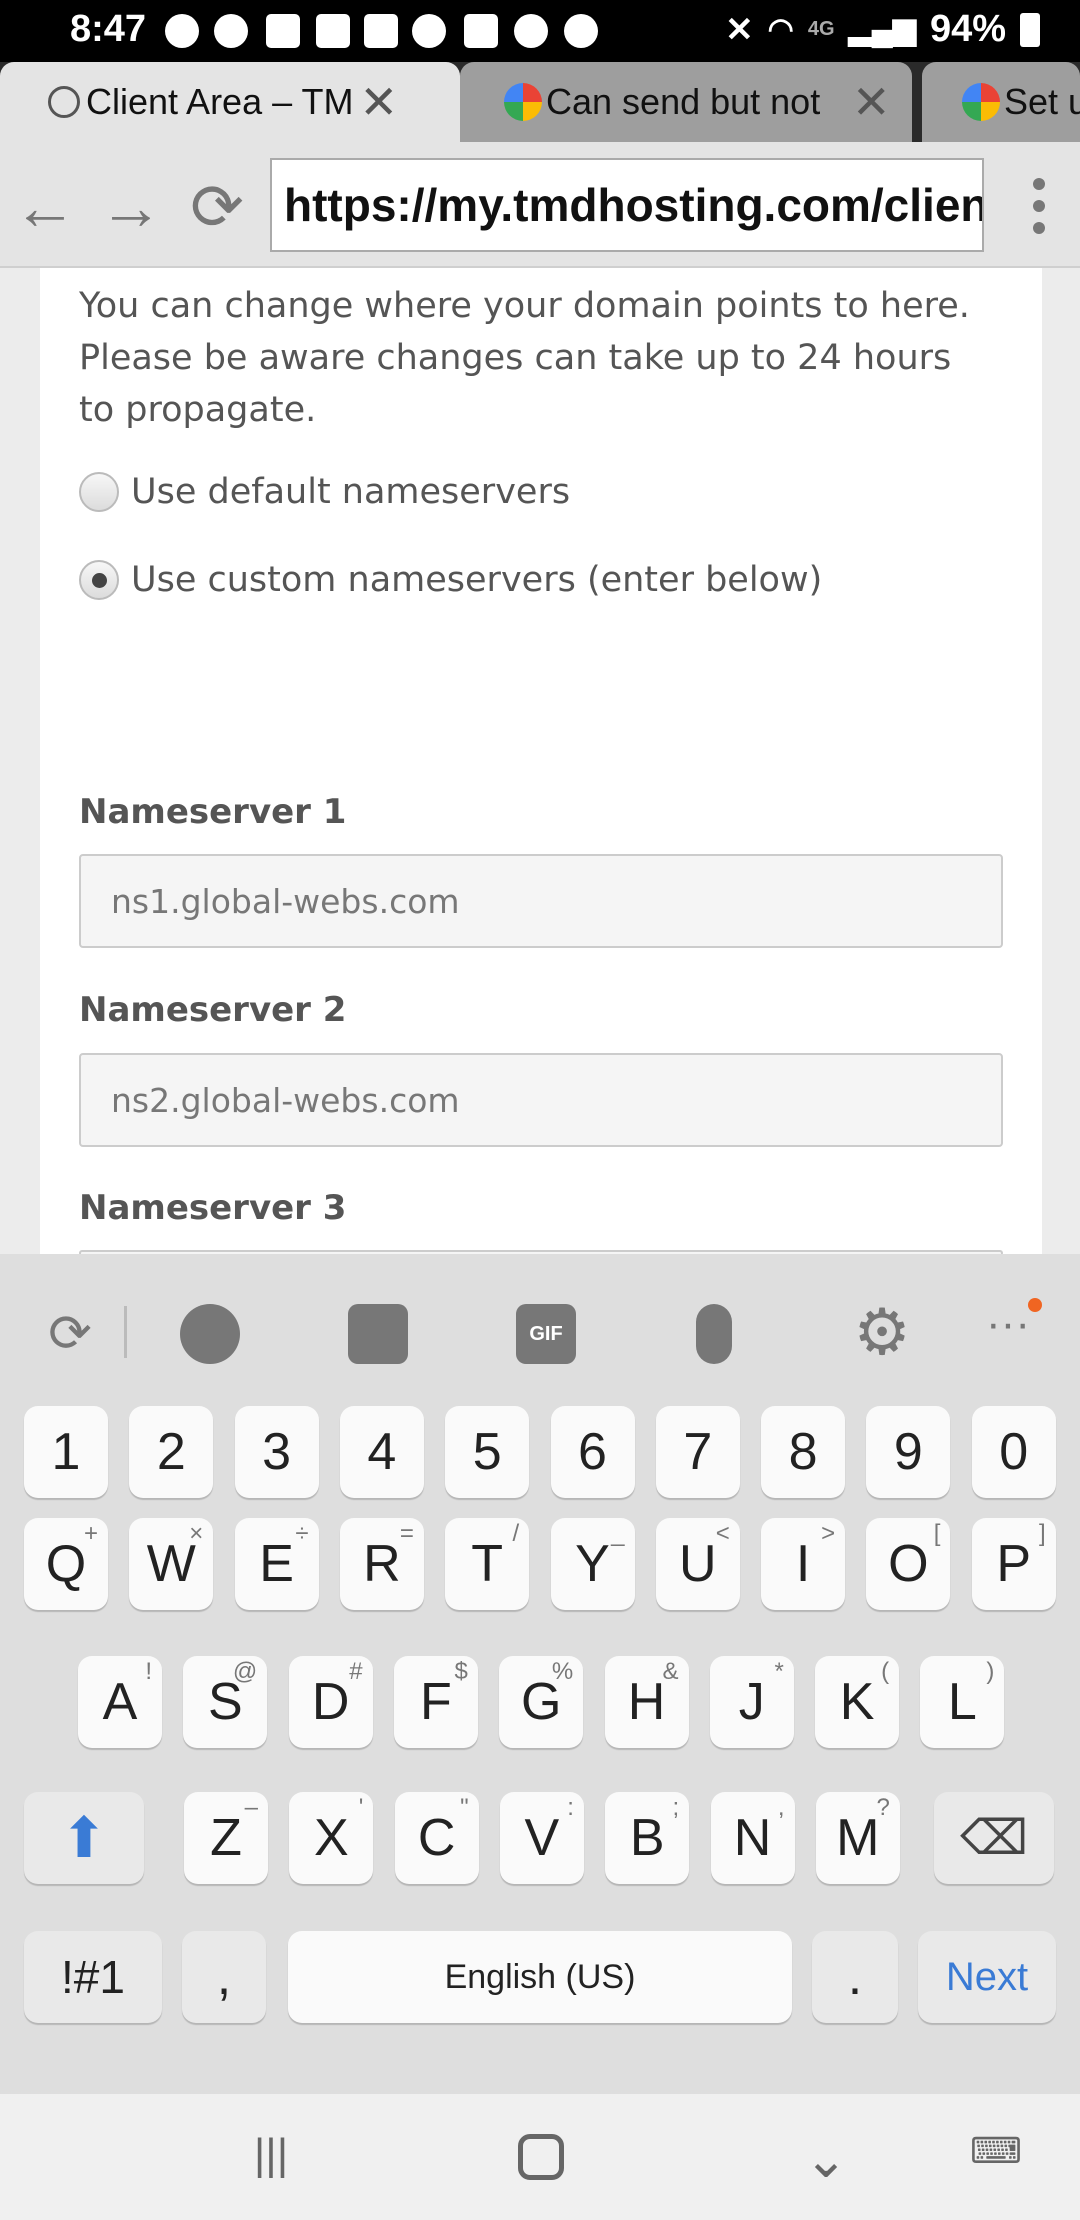  I want to click on signal-icon: ▂▄▆, so click(882, 29).